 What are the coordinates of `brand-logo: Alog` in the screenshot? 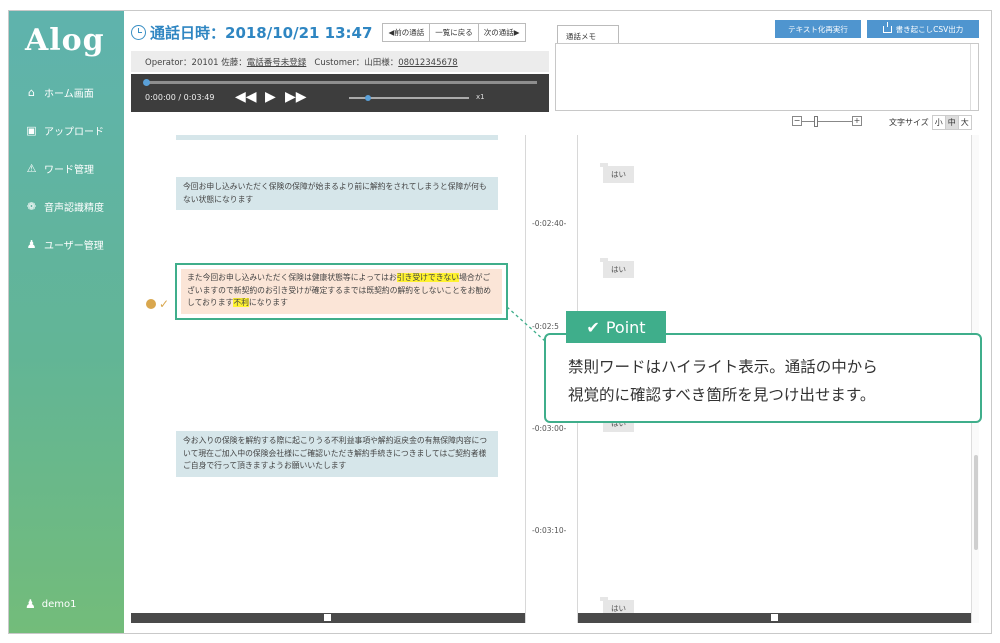 It's located at (65, 40).